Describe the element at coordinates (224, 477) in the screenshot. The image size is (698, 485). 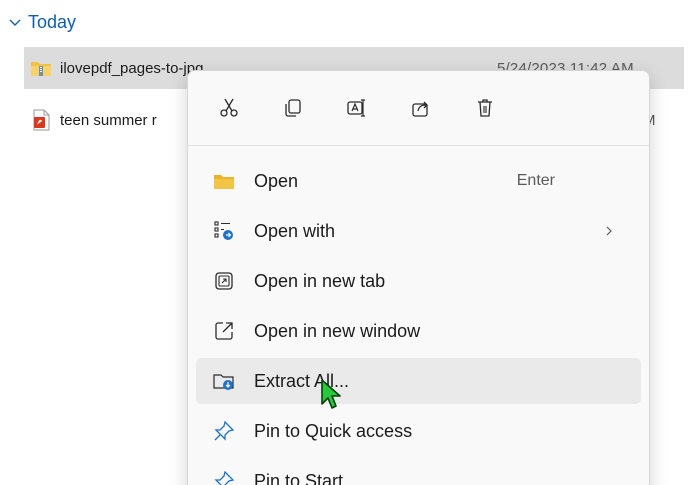
I see `pin-start-icon` at that location.